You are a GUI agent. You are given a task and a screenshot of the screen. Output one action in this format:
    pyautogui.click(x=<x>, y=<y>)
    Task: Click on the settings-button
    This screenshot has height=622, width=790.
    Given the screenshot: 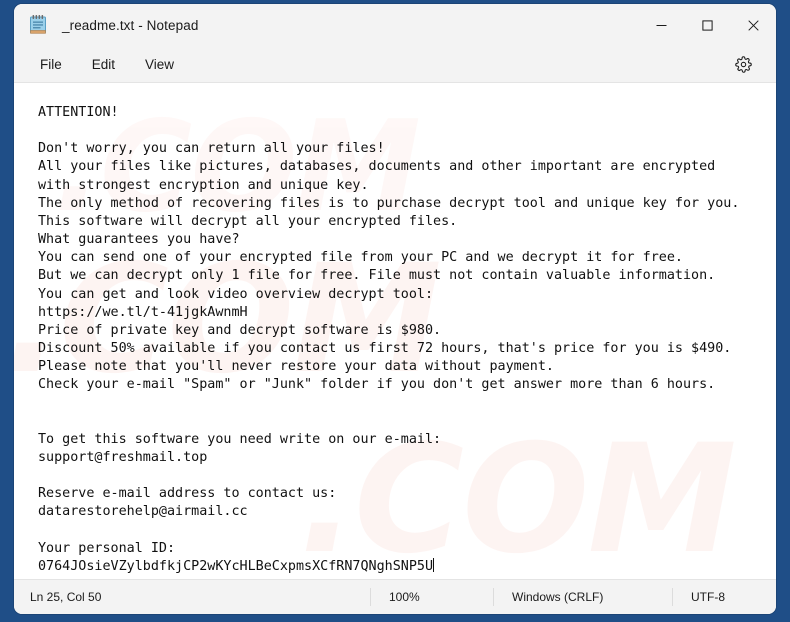 What is the action you would take?
    pyautogui.click(x=743, y=64)
    